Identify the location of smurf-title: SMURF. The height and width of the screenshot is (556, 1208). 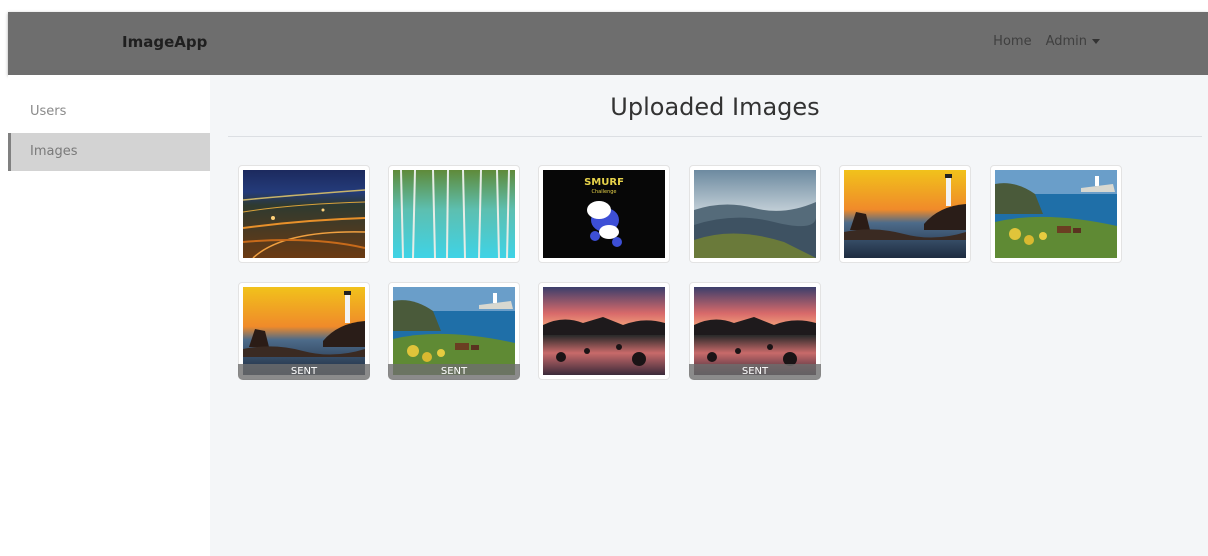
(604, 182).